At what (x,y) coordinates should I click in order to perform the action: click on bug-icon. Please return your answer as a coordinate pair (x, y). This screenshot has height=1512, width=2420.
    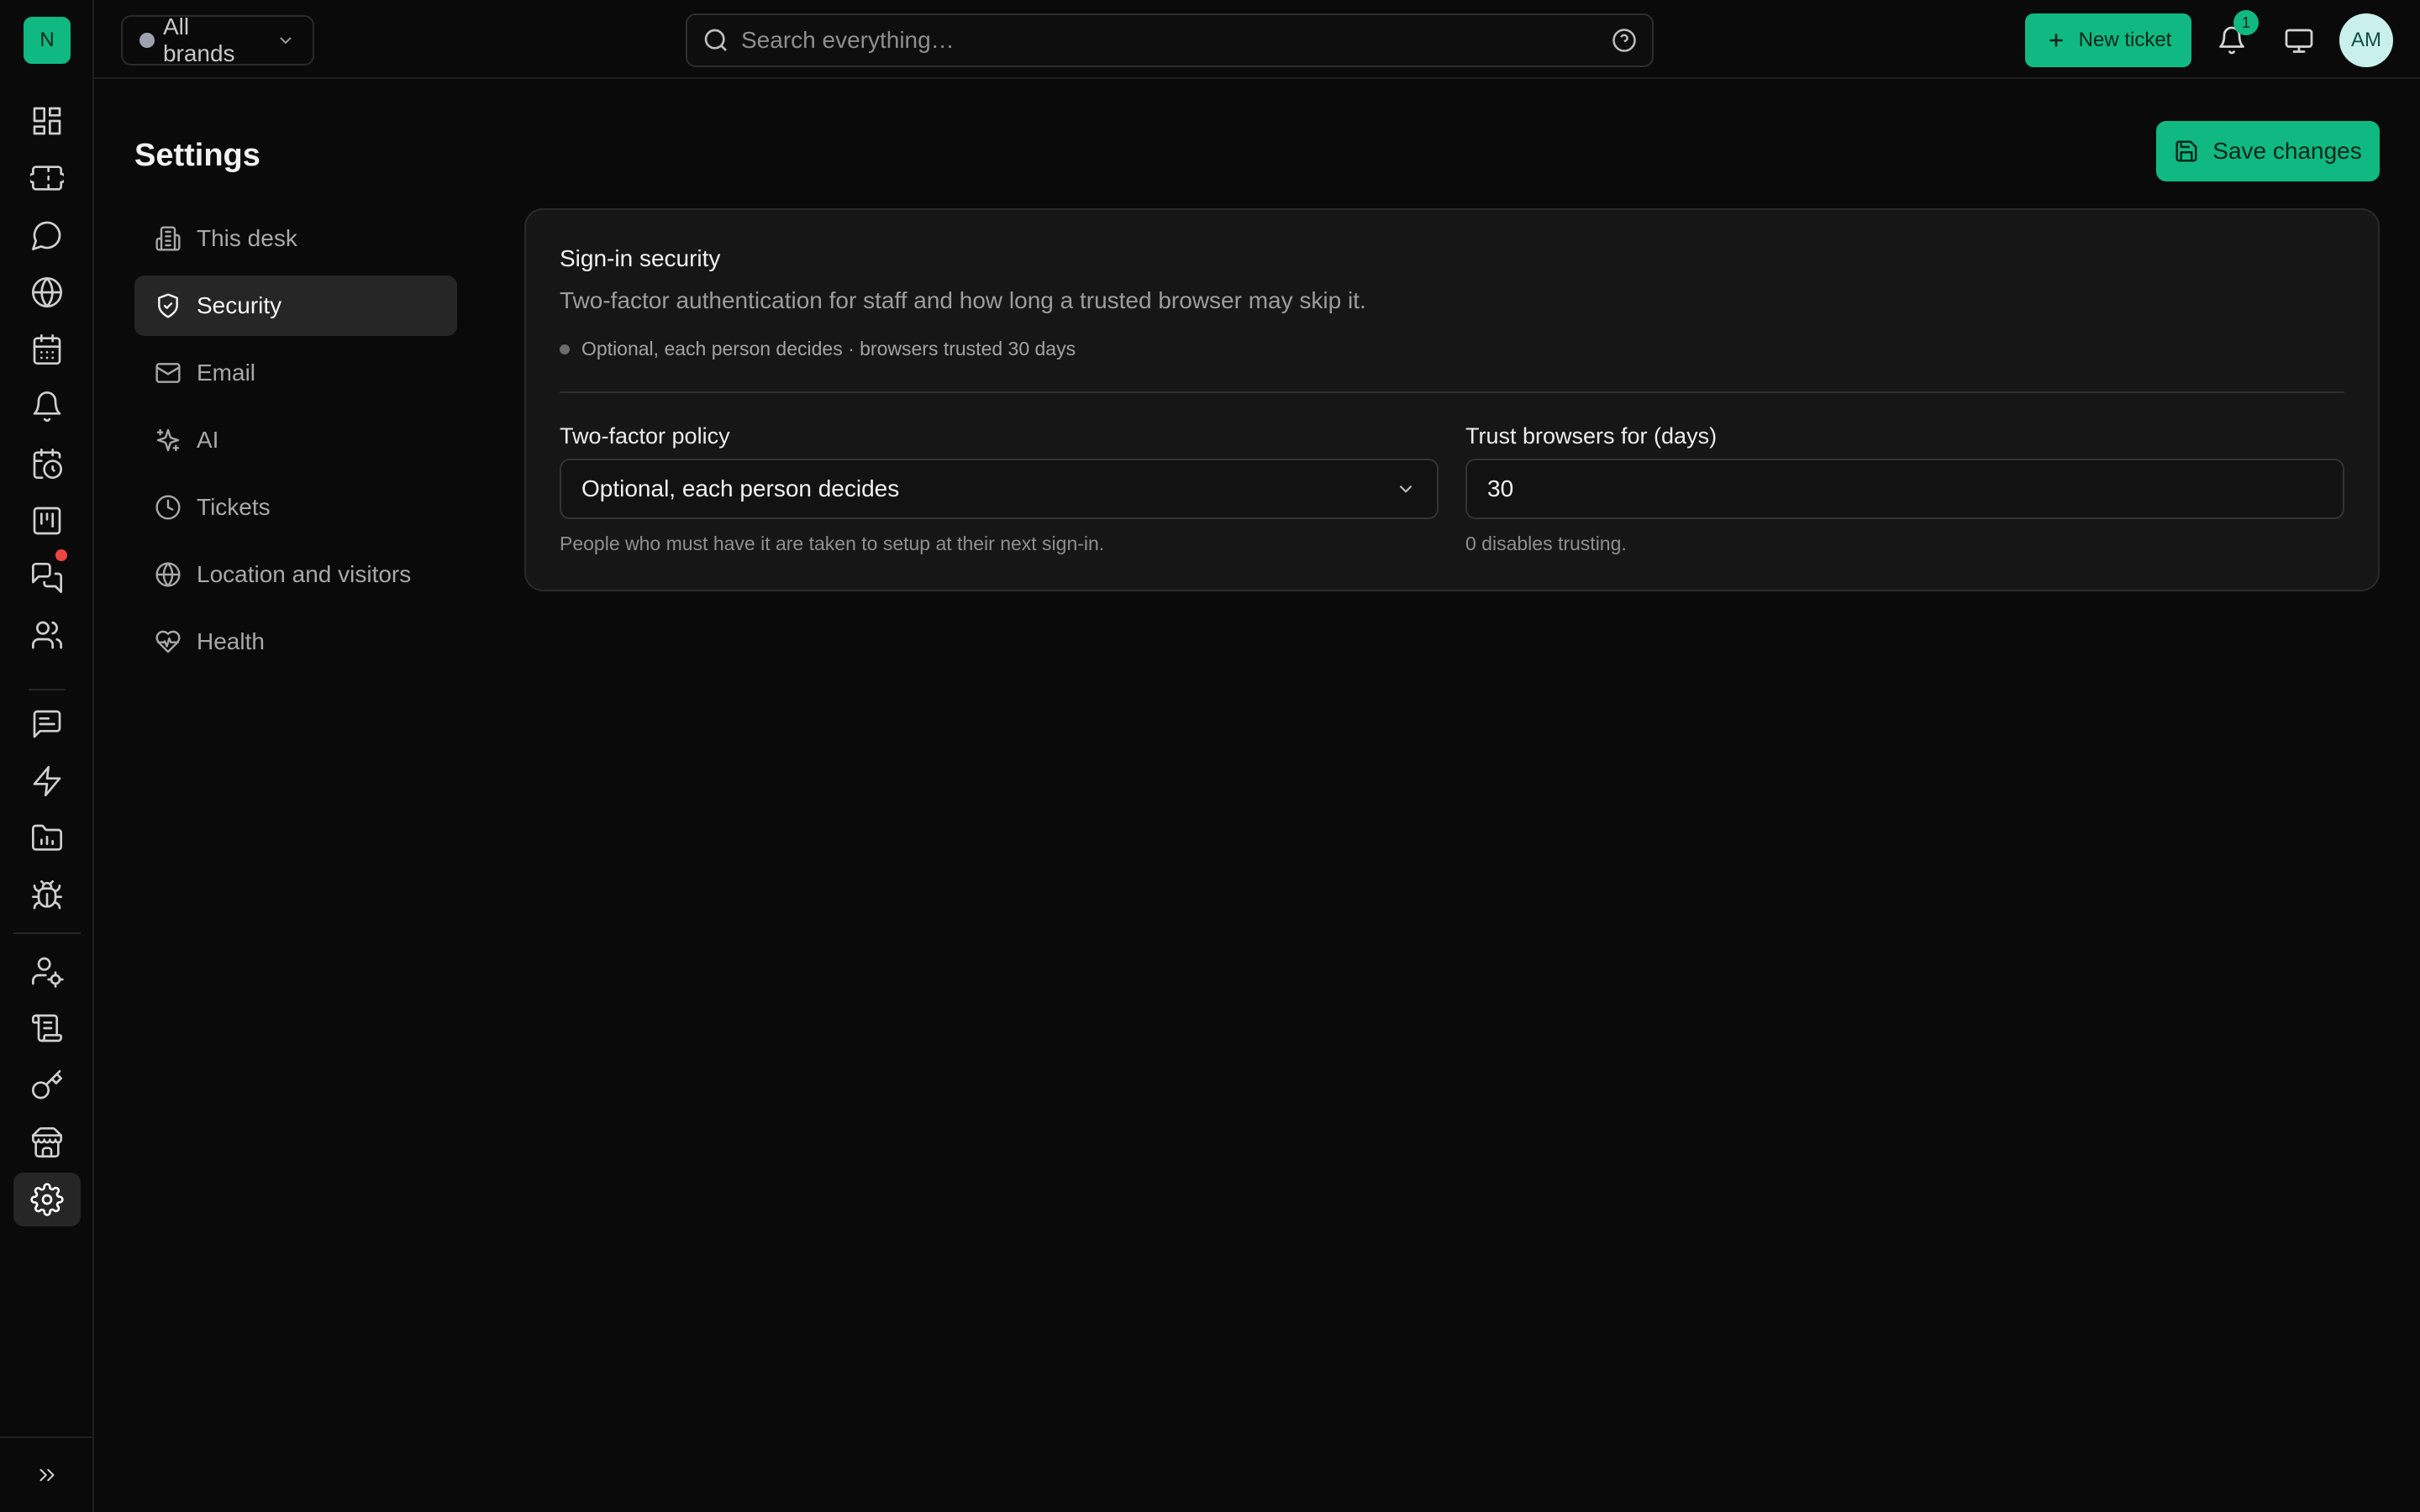
    Looking at the image, I should click on (47, 895).